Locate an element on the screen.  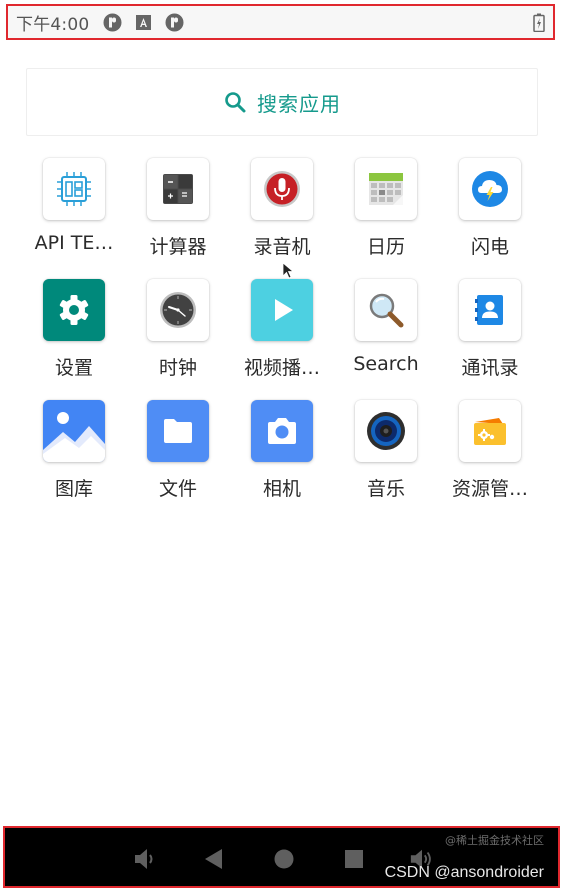
app-contacts: 通讯录 is located at coordinates (490, 334).